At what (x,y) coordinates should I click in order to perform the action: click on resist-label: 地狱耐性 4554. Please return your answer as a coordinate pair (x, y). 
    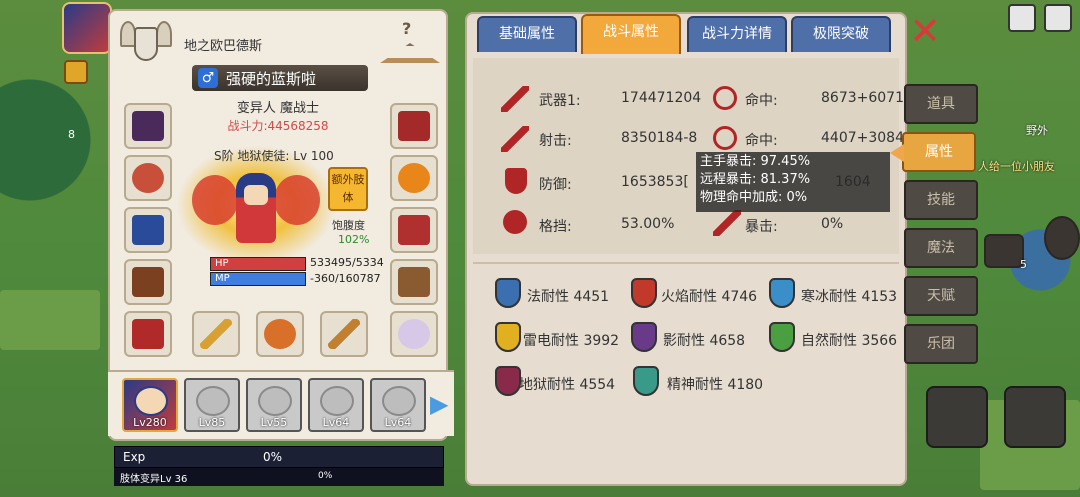
    Looking at the image, I should click on (567, 385).